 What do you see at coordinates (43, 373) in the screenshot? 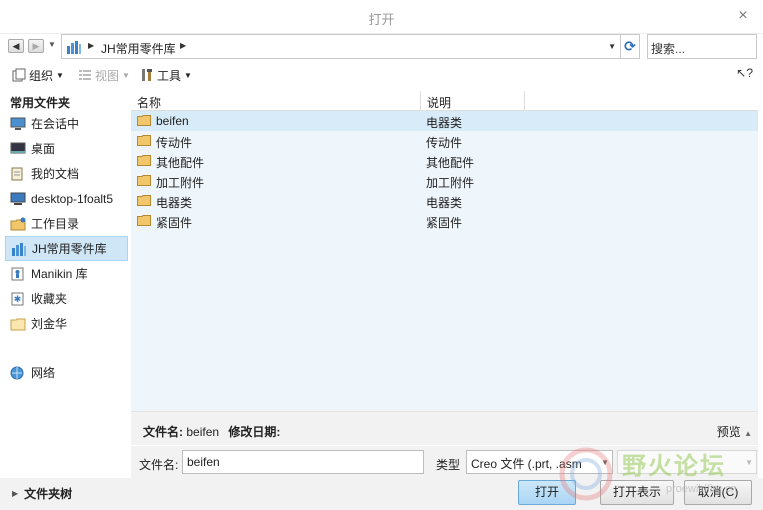
I see `network-label: 网络` at bounding box center [43, 373].